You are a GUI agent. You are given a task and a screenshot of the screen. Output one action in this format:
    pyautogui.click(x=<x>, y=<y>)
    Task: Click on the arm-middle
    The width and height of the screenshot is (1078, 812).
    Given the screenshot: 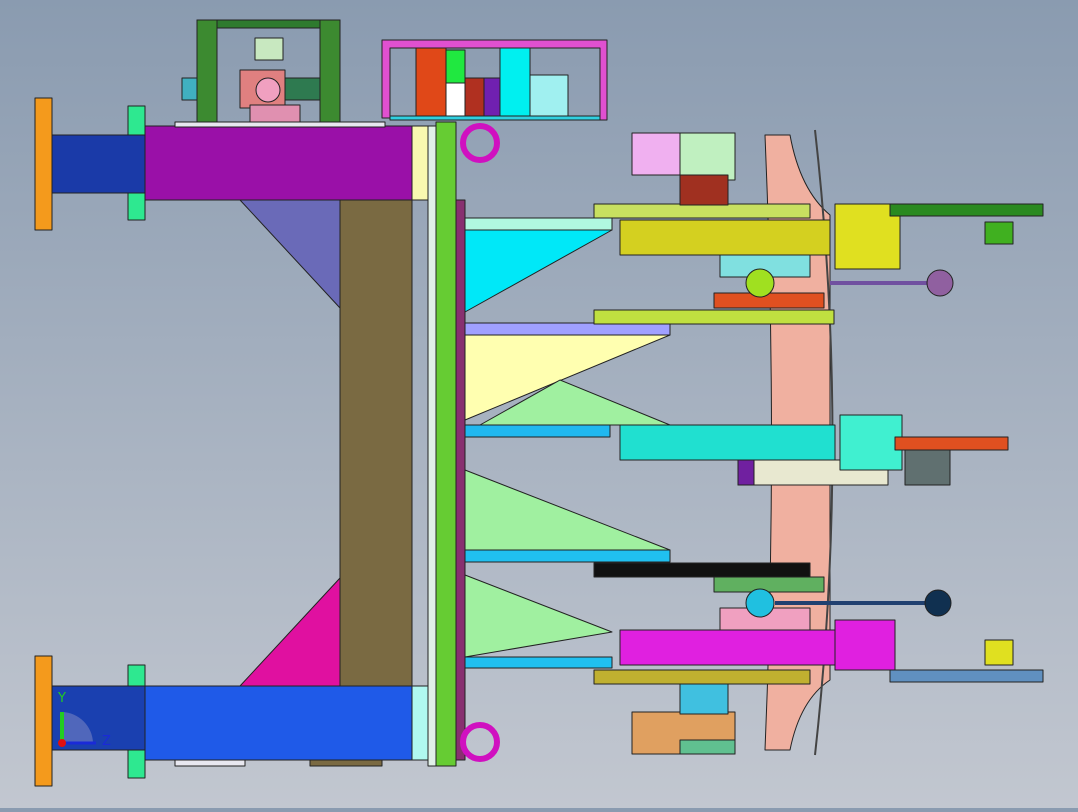 What is the action you would take?
    pyautogui.click(x=951, y=443)
    